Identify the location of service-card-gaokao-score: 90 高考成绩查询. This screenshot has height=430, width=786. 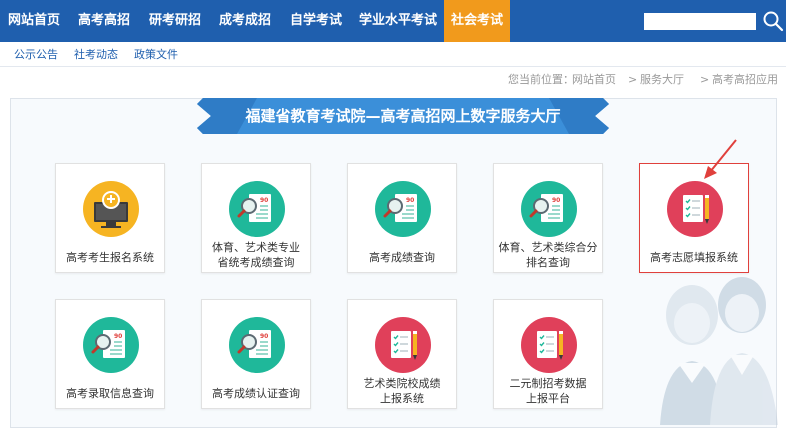
(402, 218).